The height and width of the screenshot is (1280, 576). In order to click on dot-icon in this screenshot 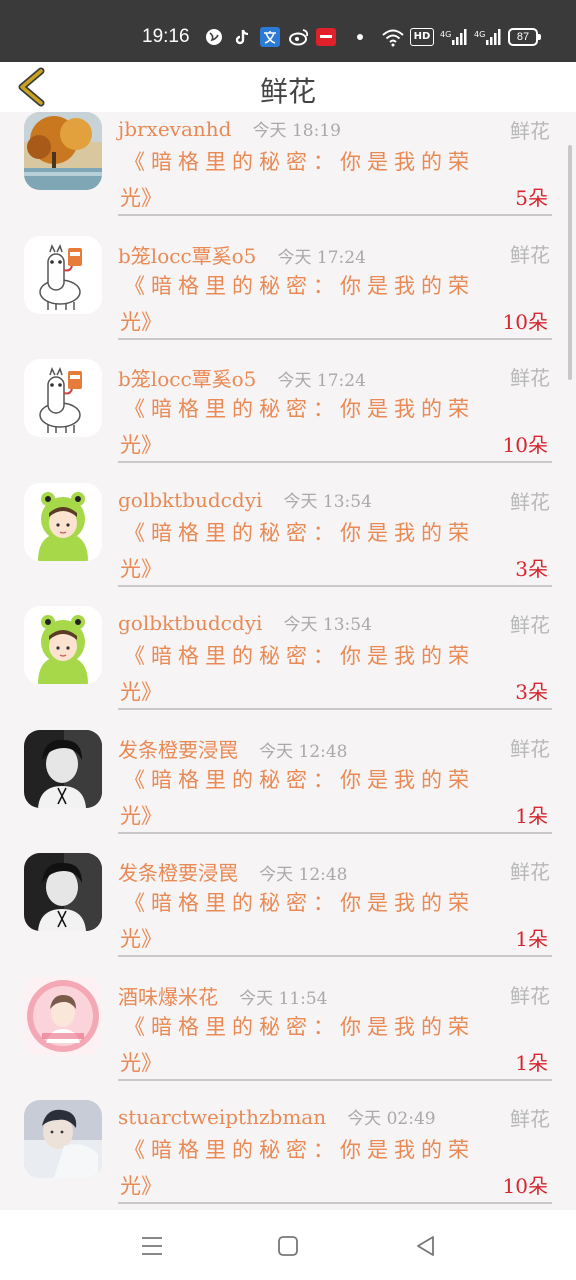, I will do `click(360, 37)`.